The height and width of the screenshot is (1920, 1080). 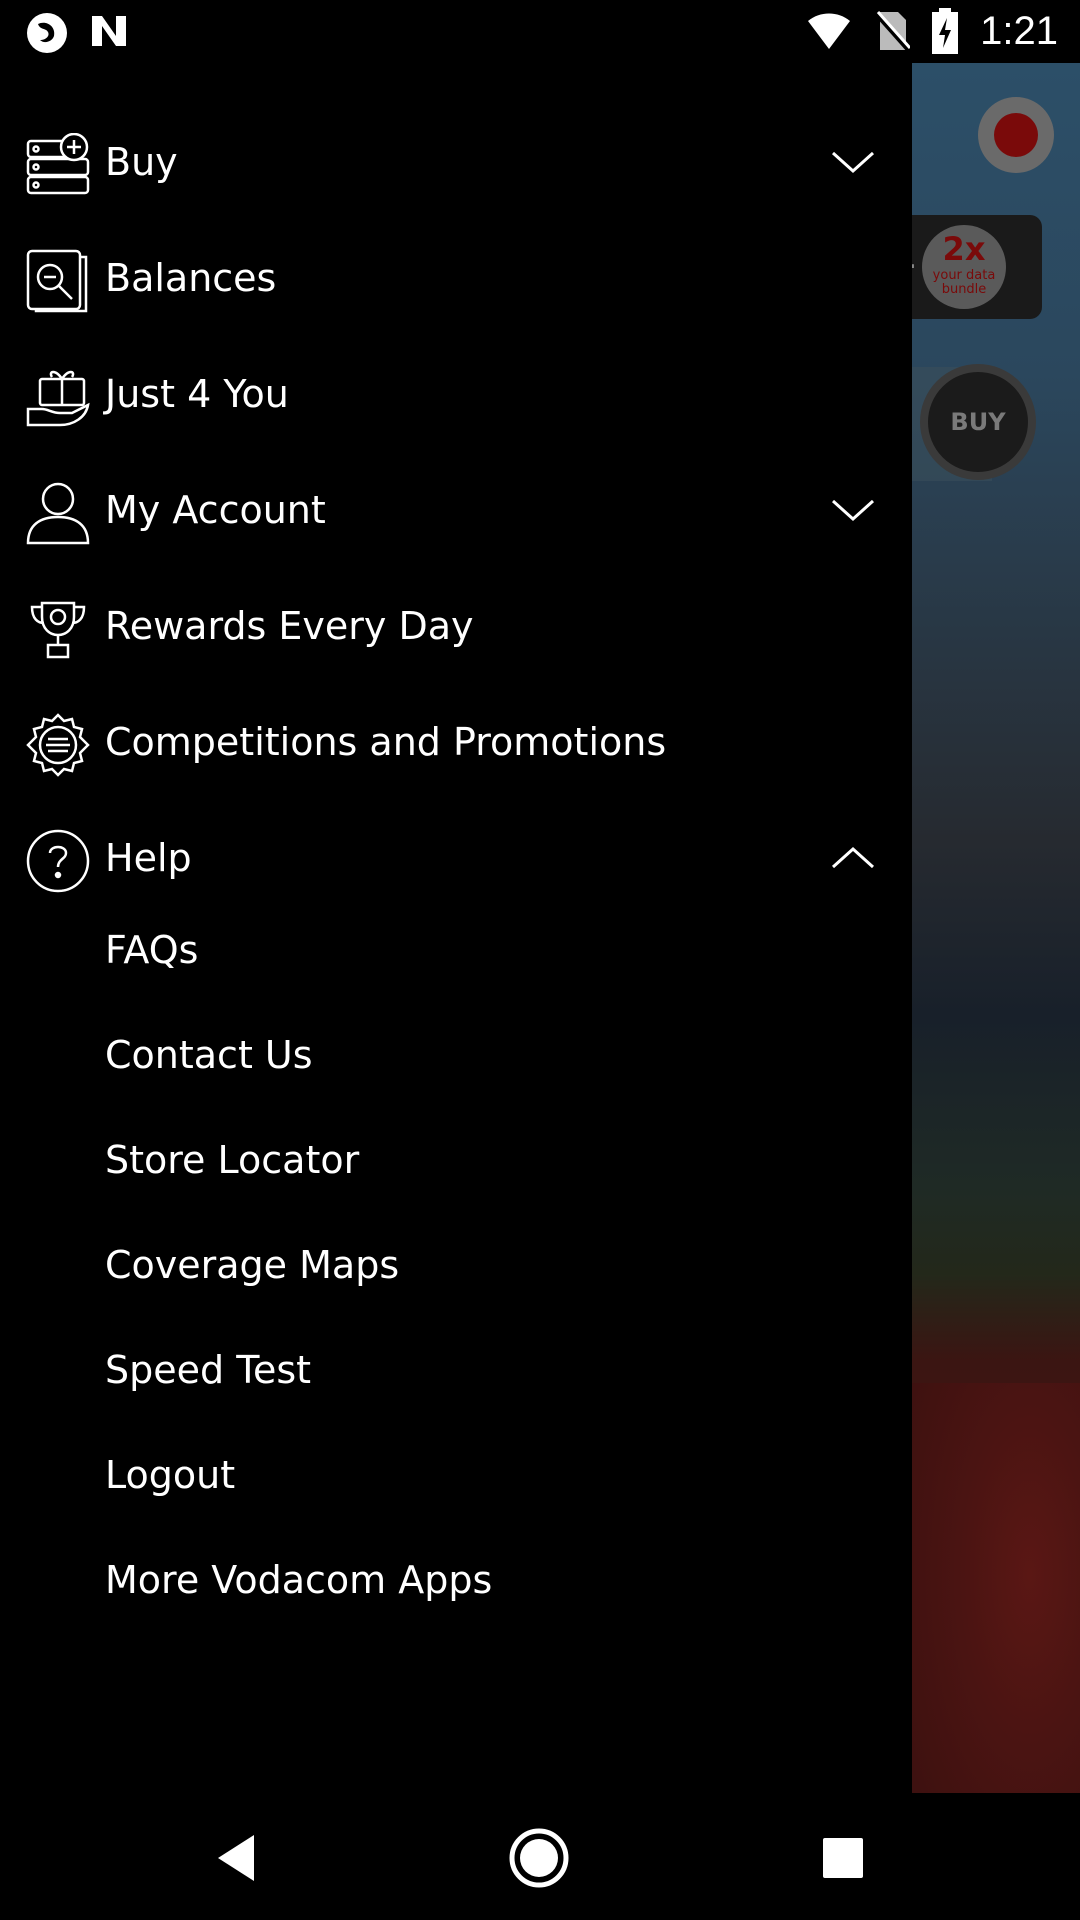 What do you see at coordinates (996, 1588) in the screenshot?
I see `flower-image` at bounding box center [996, 1588].